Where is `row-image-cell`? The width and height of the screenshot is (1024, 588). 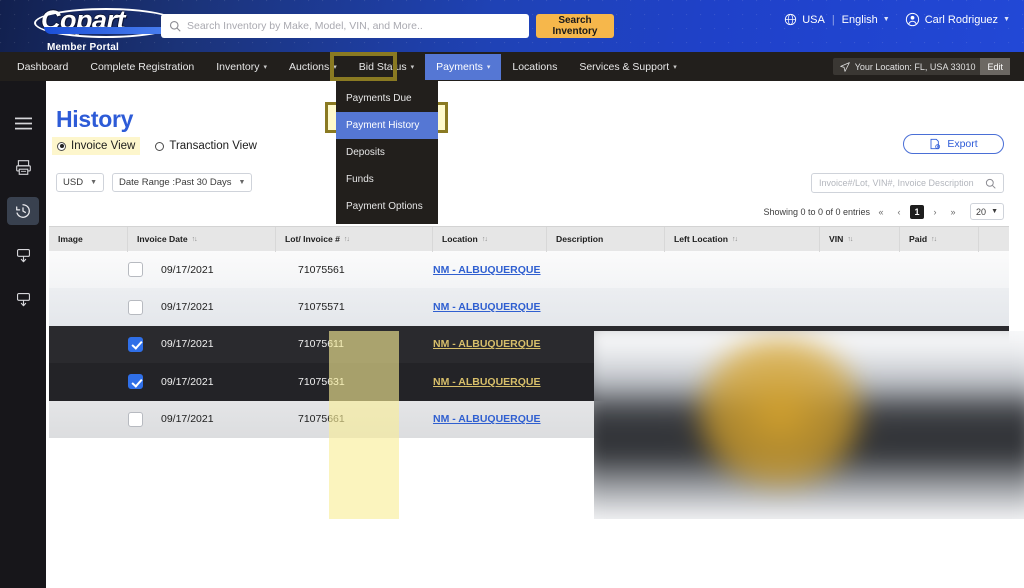
row-image-cell is located at coordinates (88, 306).